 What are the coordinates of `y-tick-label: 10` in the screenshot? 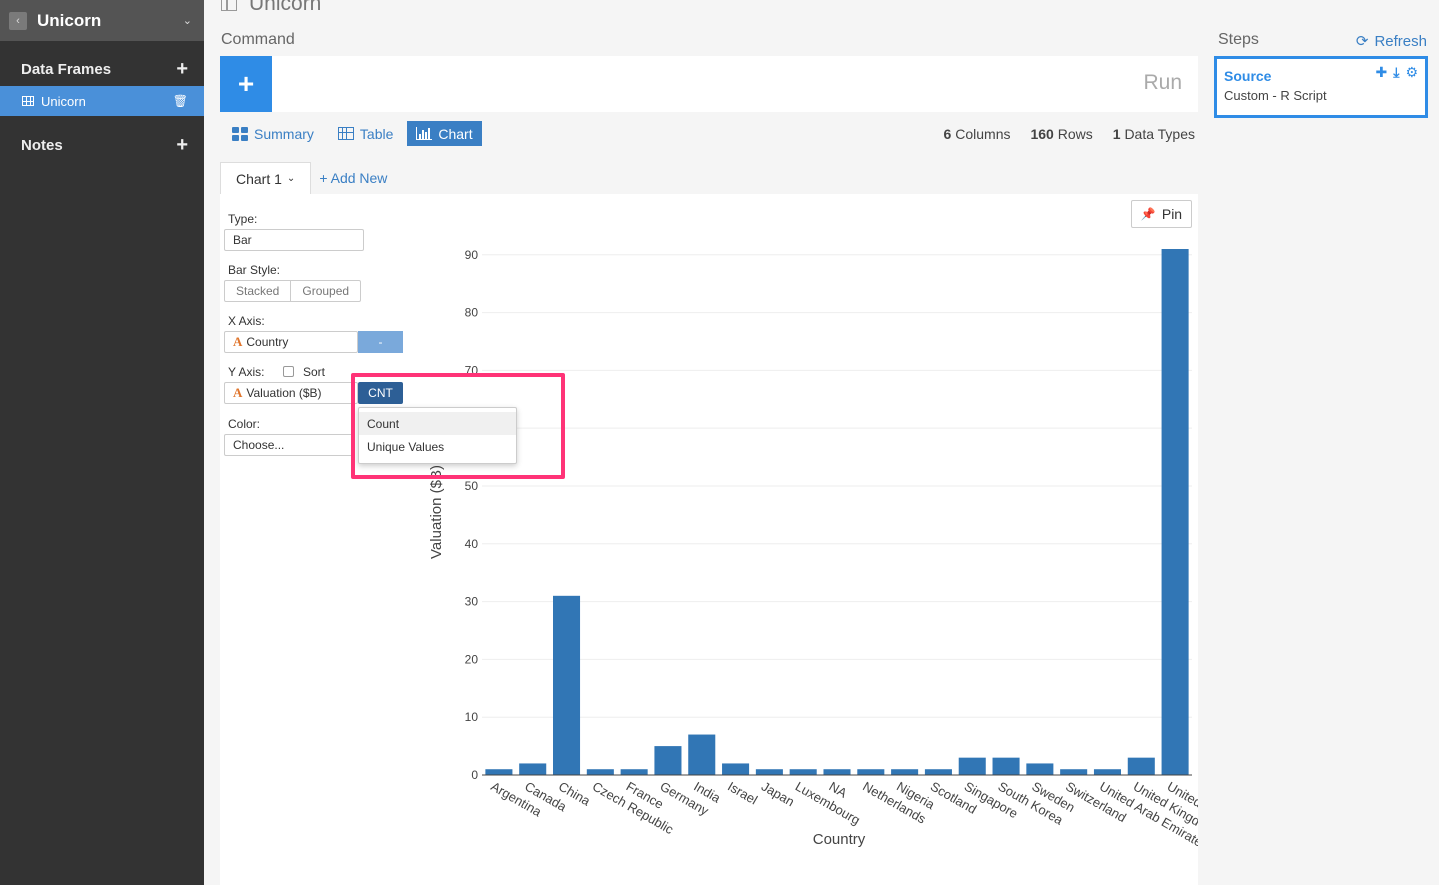 It's located at (472, 717).